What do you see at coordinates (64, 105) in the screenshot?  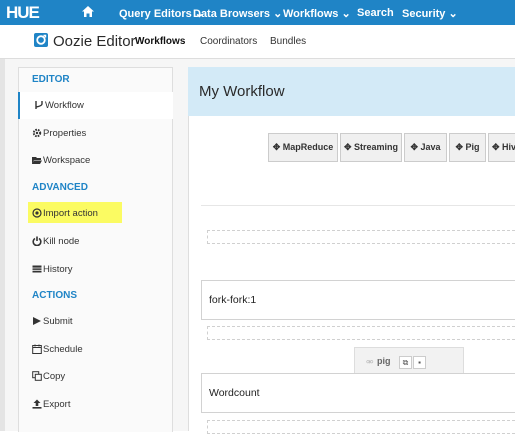 I see `sidebar-item-label: Workflow` at bounding box center [64, 105].